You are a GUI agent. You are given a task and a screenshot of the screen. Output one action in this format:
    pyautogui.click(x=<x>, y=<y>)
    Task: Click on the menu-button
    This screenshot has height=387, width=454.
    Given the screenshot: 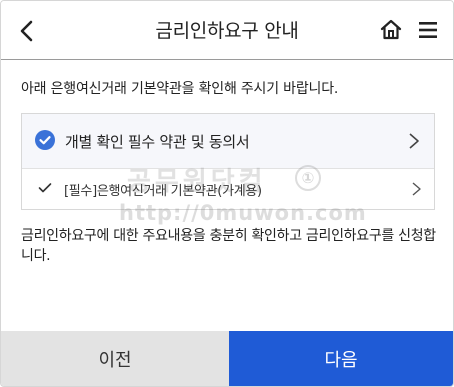 What is the action you would take?
    pyautogui.click(x=428, y=30)
    